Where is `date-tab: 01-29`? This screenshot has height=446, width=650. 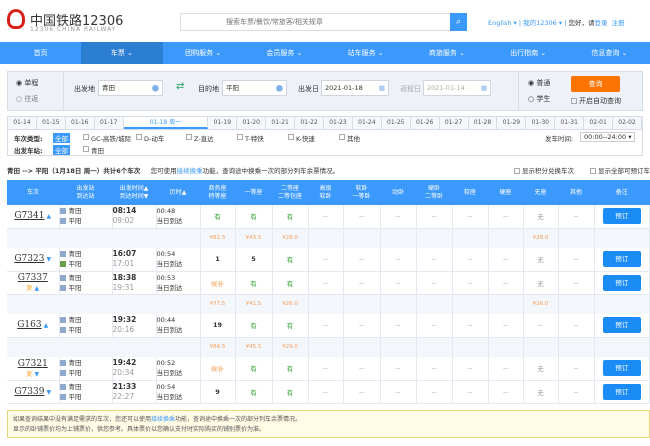
date-tab: 01-29 is located at coordinates (512, 123).